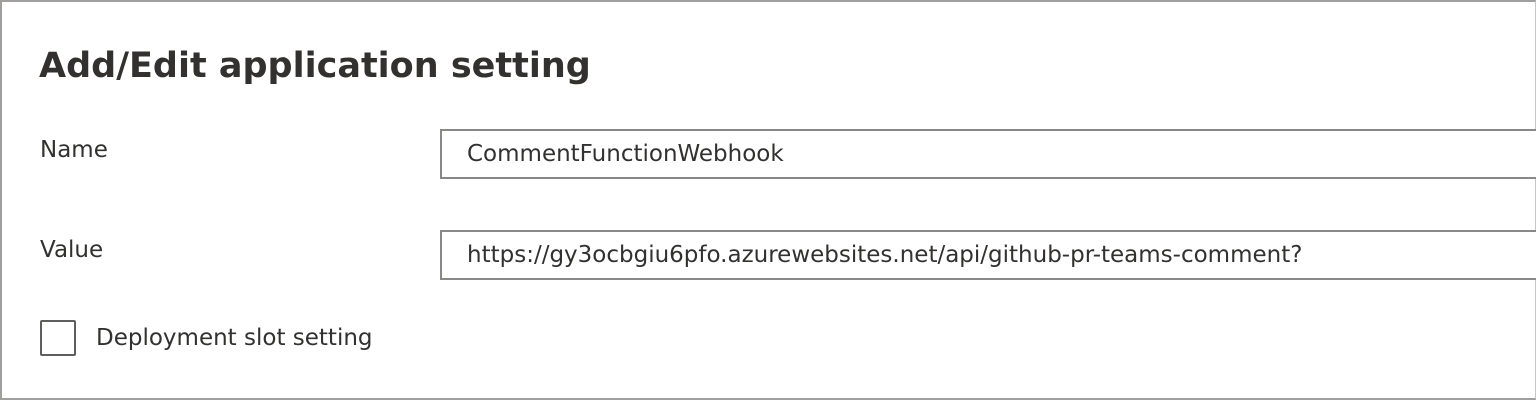  I want to click on deployment-slot-setting-label: Deployment slot setting, so click(234, 338).